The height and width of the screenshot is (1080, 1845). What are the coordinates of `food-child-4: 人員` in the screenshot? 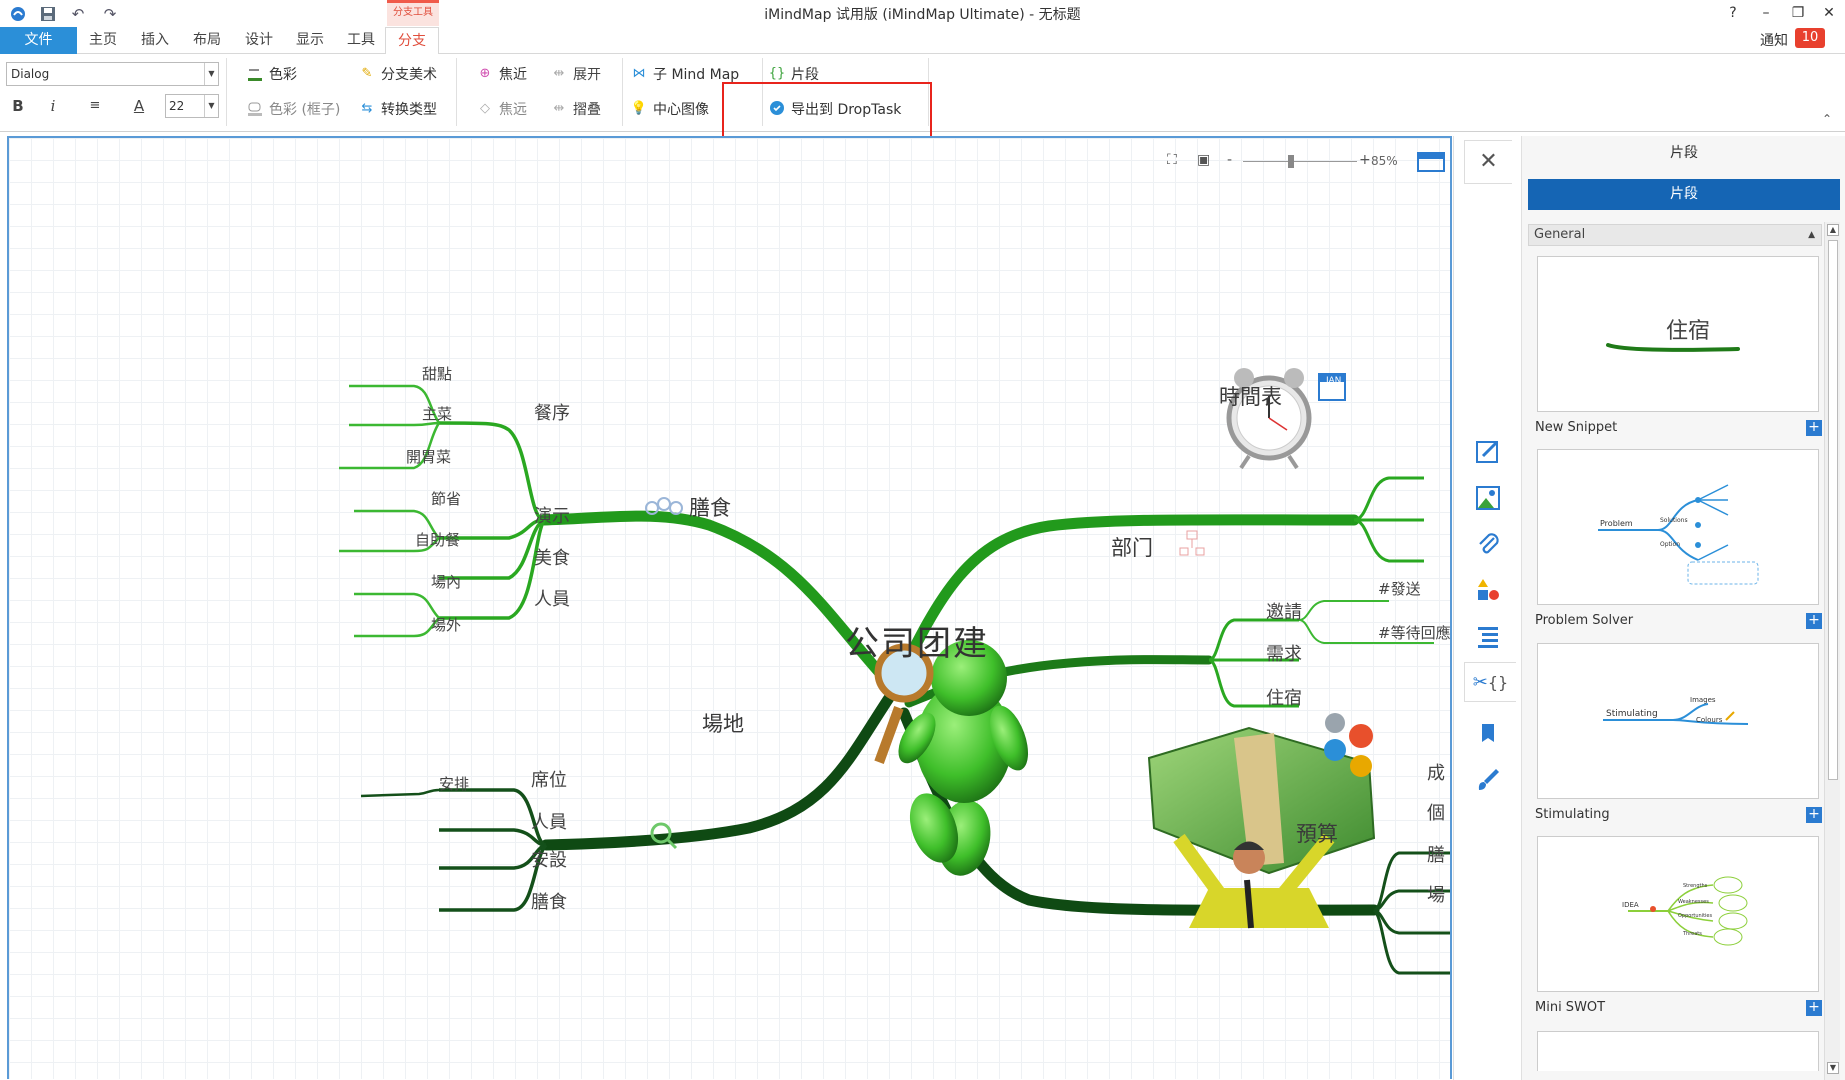 It's located at (552, 598).